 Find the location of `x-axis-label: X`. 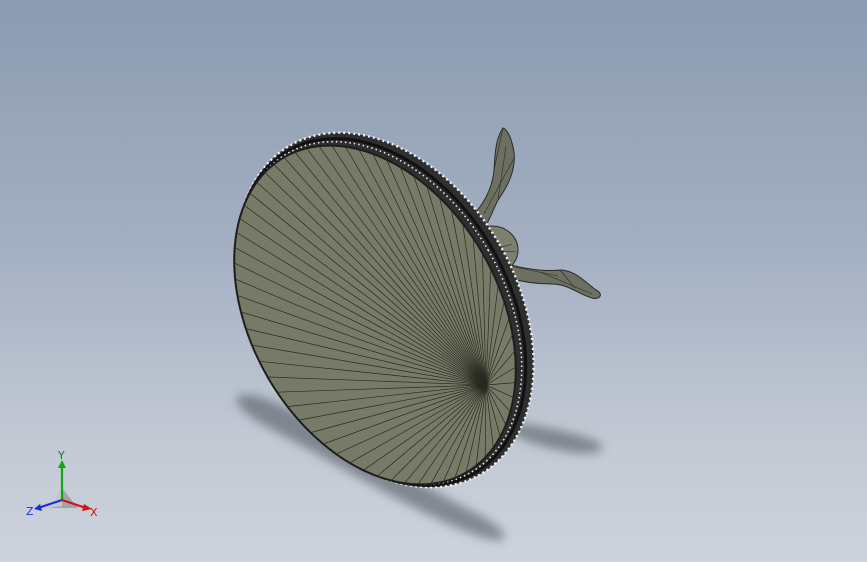

x-axis-label: X is located at coordinates (94, 512).